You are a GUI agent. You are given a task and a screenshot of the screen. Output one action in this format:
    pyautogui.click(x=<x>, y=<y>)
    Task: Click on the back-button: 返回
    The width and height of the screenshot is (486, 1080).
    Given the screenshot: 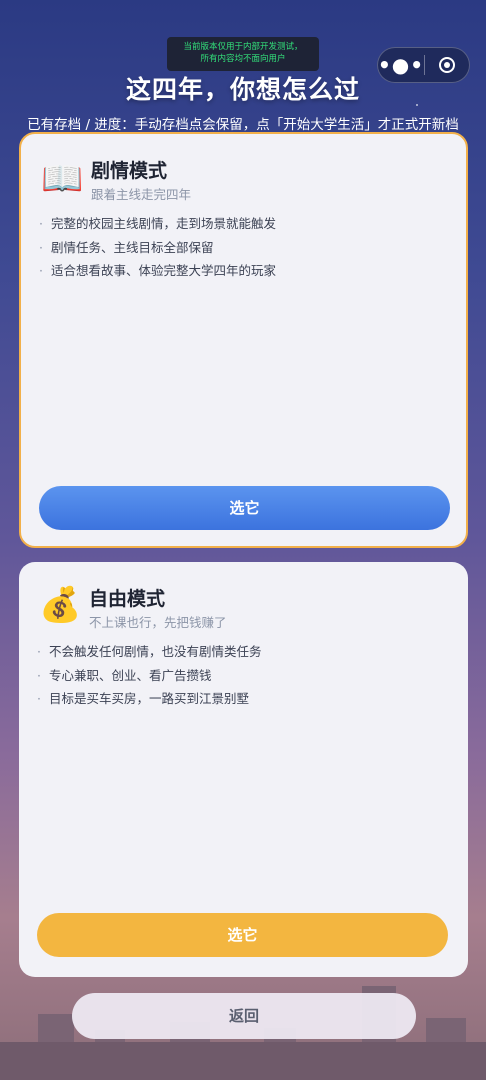 What is the action you would take?
    pyautogui.click(x=244, y=1016)
    